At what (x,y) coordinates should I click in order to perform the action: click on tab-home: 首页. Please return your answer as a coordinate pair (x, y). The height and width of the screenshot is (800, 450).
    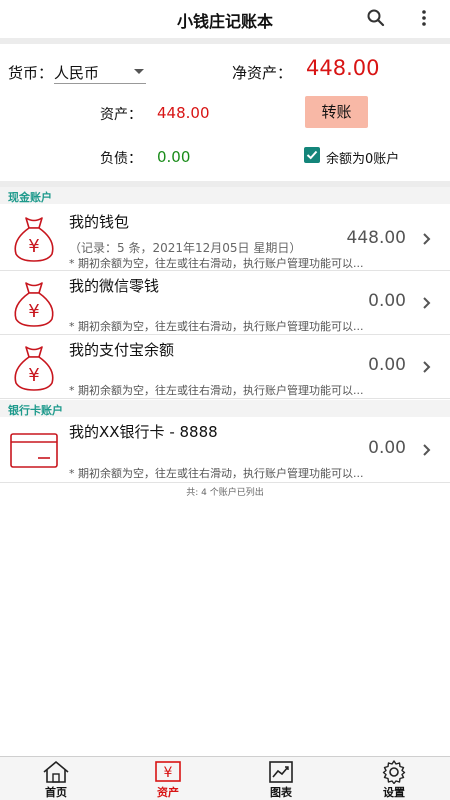
    Looking at the image, I should click on (56, 778).